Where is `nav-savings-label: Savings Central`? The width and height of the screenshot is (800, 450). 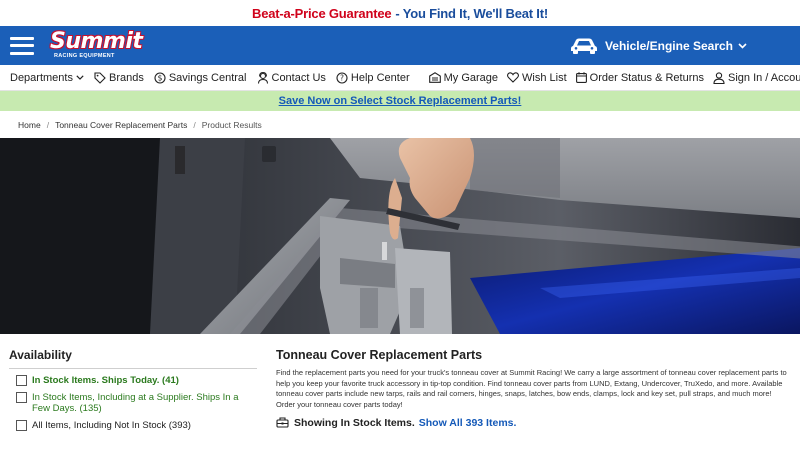 nav-savings-label: Savings Central is located at coordinates (207, 77).